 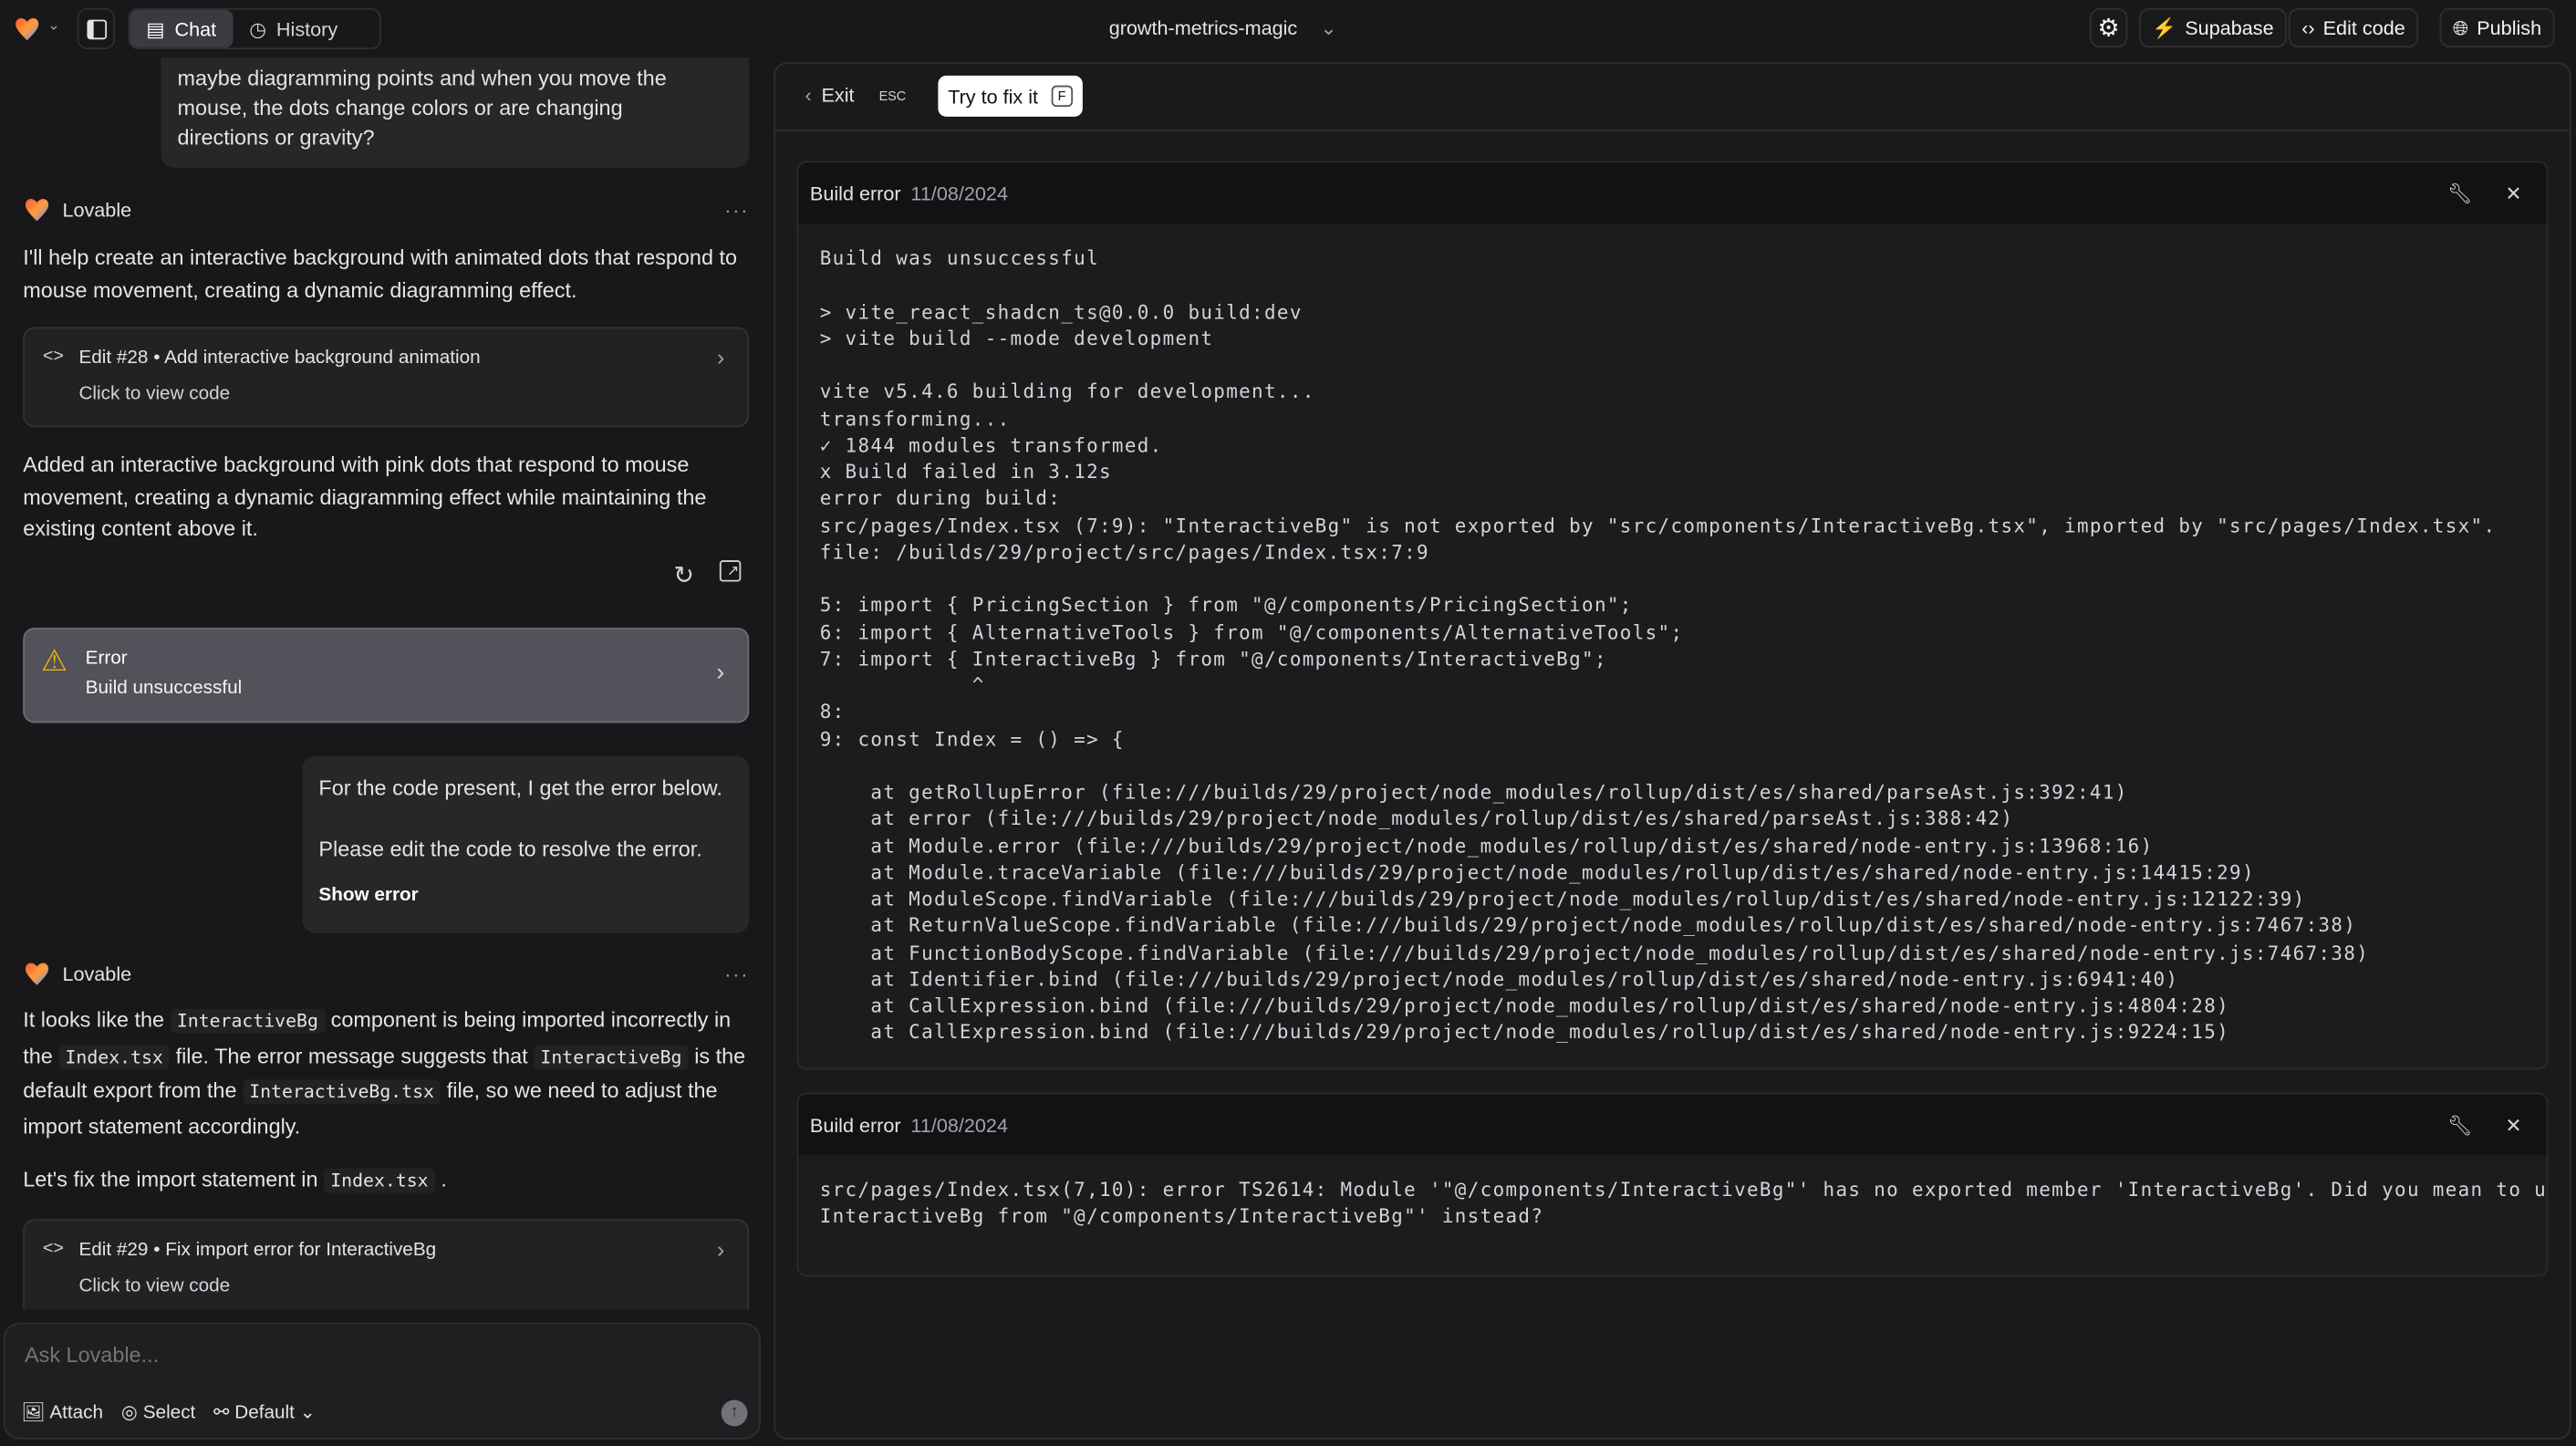 I want to click on shortcut-badge: F, so click(x=1062, y=96).